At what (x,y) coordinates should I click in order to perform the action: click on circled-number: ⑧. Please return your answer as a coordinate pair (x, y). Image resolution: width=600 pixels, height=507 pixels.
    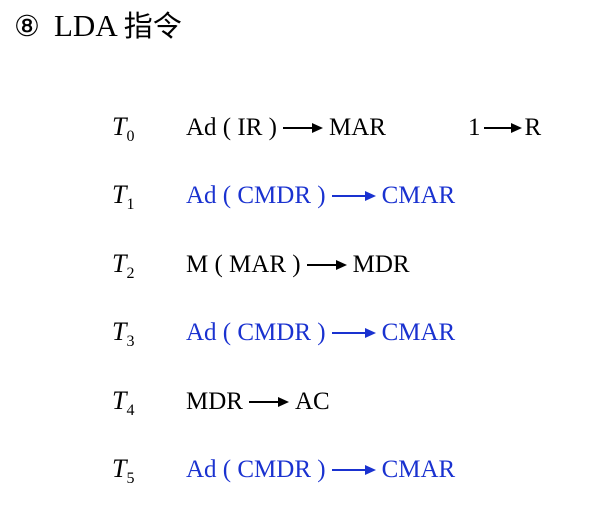
    Looking at the image, I should click on (27, 26).